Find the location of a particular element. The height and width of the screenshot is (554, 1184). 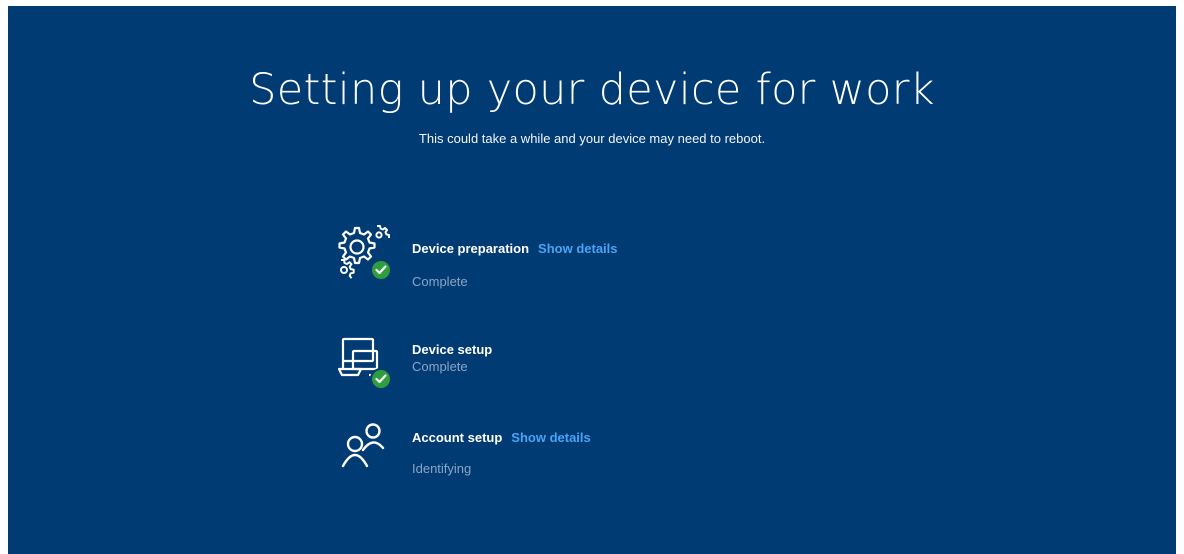

gears-icon is located at coordinates (363, 252).